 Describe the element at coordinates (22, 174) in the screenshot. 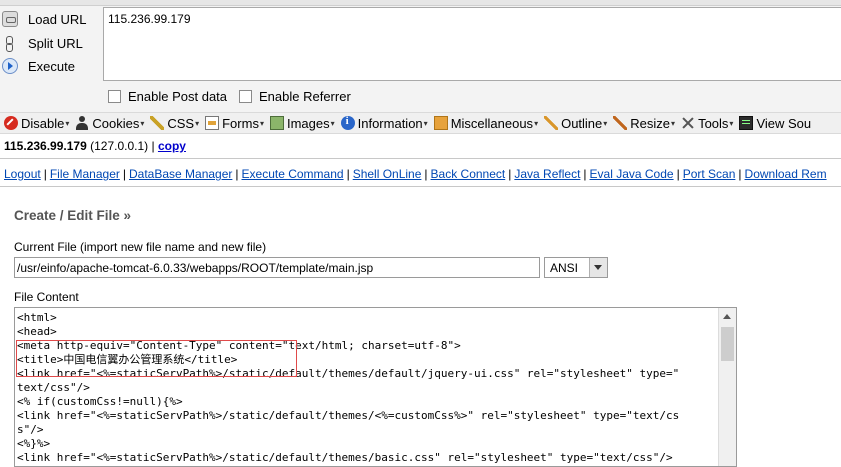

I see `nav-logout-link: Logout` at that location.